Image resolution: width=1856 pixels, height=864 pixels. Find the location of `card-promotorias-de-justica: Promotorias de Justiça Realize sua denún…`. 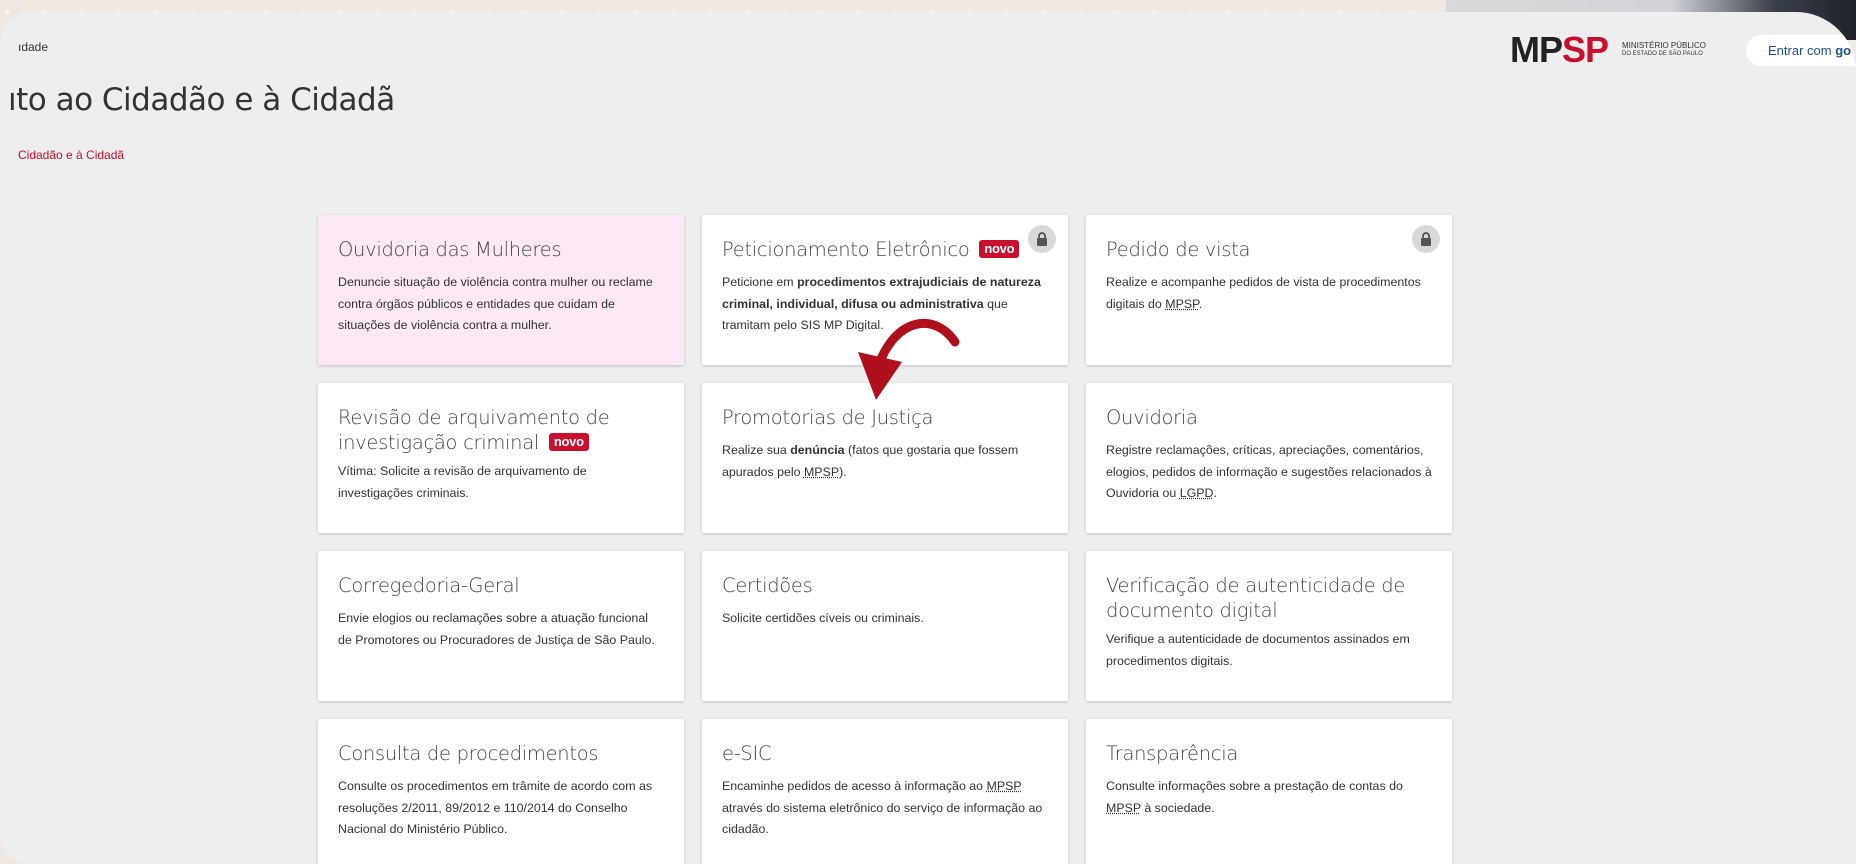

card-promotorias-de-justica: Promotorias de Justiça Realize sua denún… is located at coordinates (885, 458).